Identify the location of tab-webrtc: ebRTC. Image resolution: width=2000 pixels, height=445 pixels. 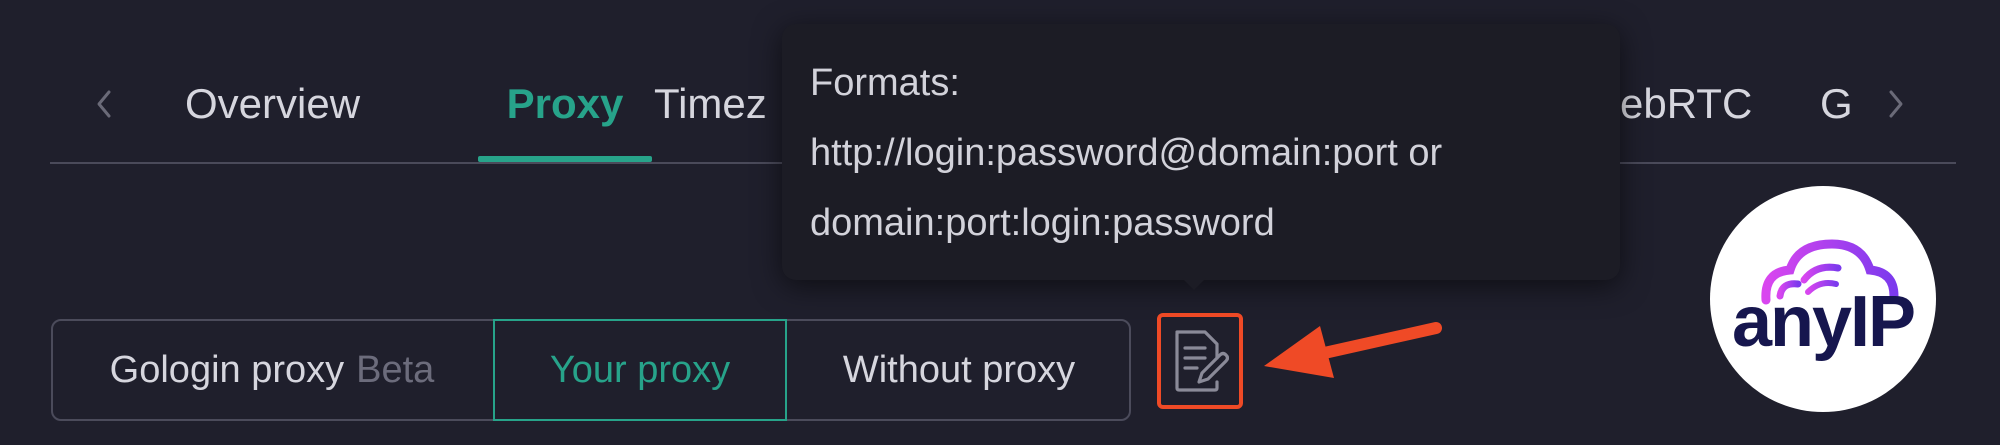
(1686, 118).